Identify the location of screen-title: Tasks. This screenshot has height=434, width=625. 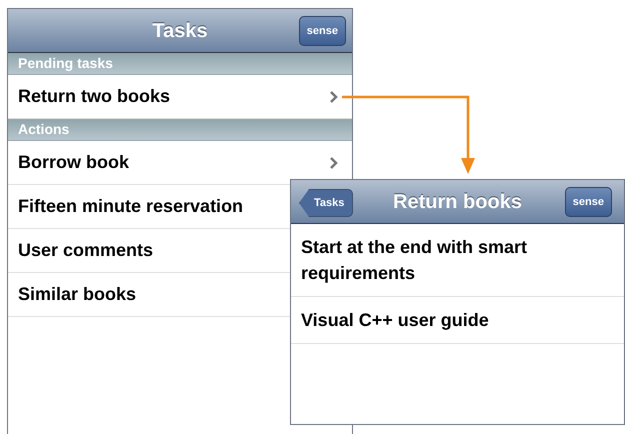
(180, 31).